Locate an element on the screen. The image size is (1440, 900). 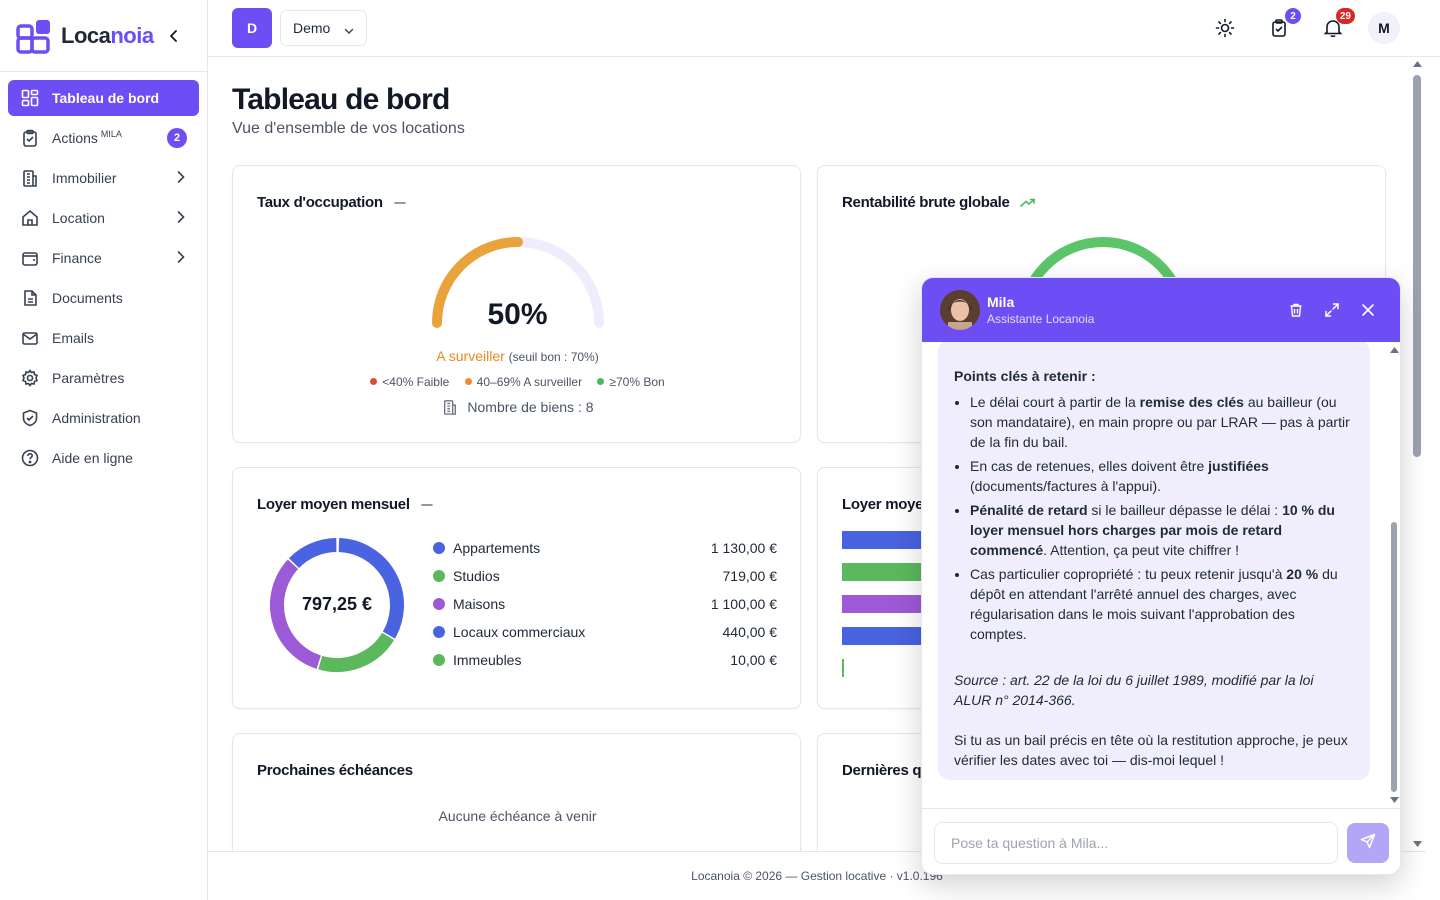
clipboard-check-icon: 2 is located at coordinates (1283, 25).